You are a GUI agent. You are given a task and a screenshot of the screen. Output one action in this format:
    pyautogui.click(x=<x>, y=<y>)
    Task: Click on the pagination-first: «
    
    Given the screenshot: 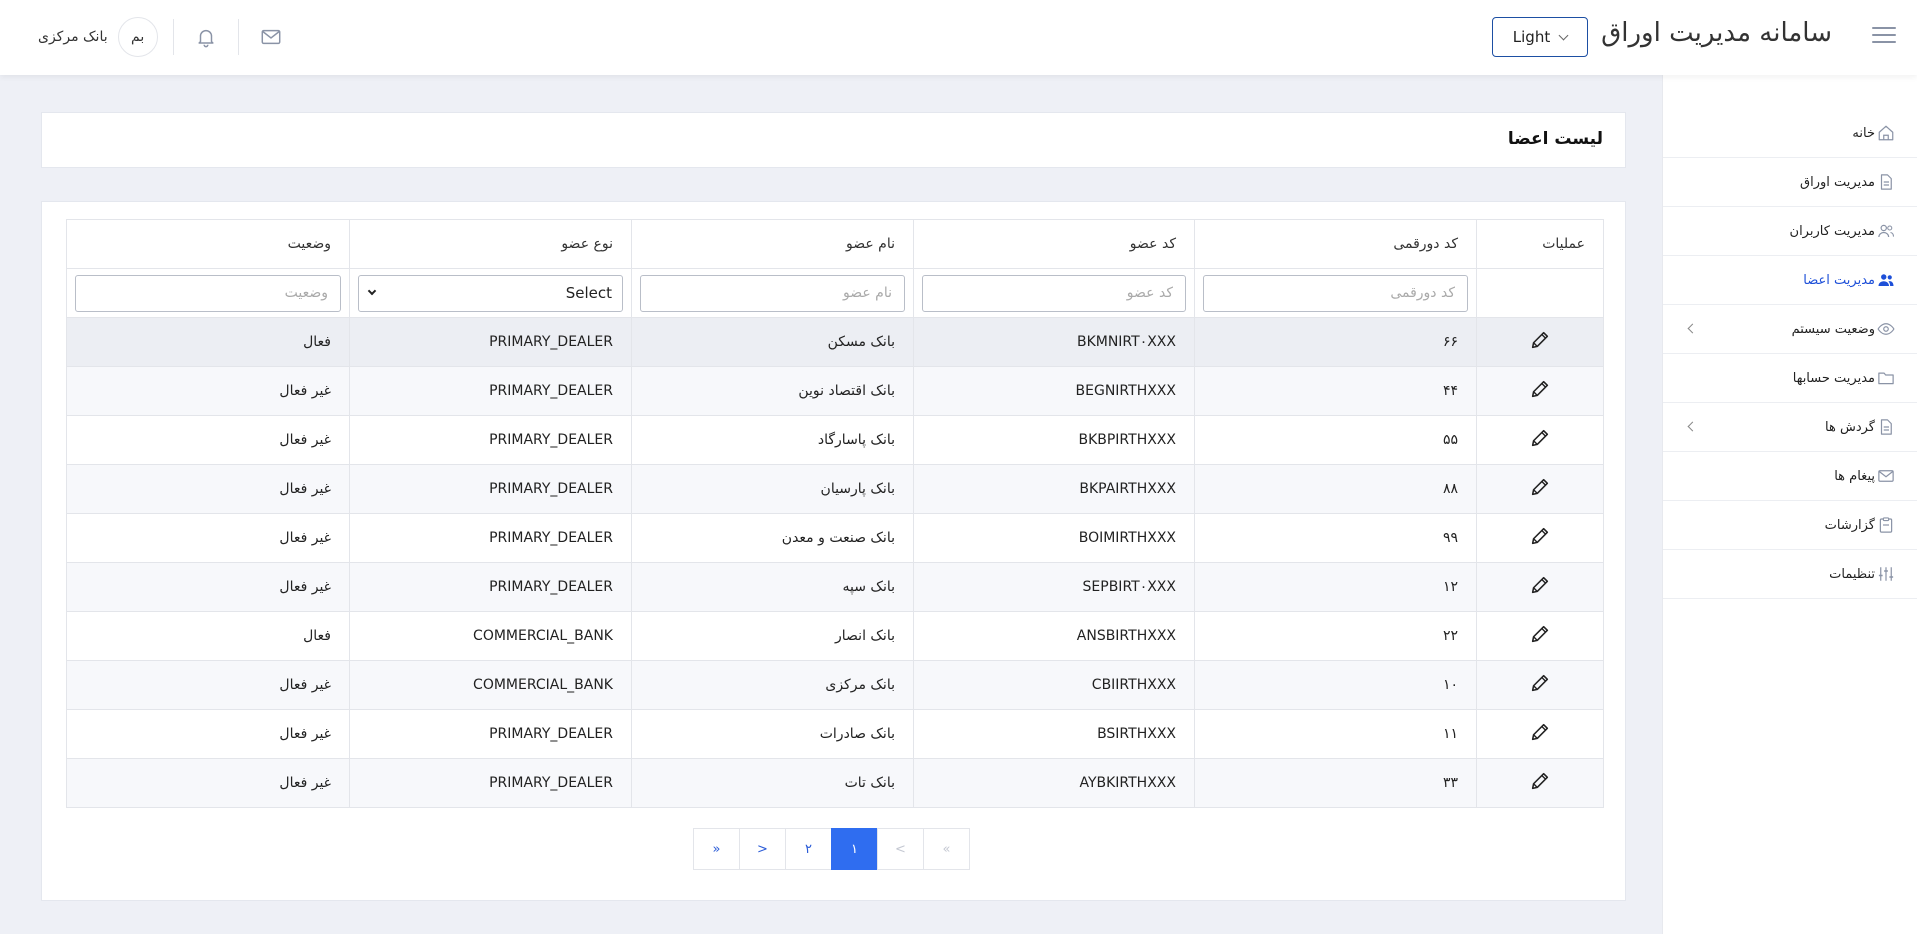 What is the action you would take?
    pyautogui.click(x=946, y=849)
    